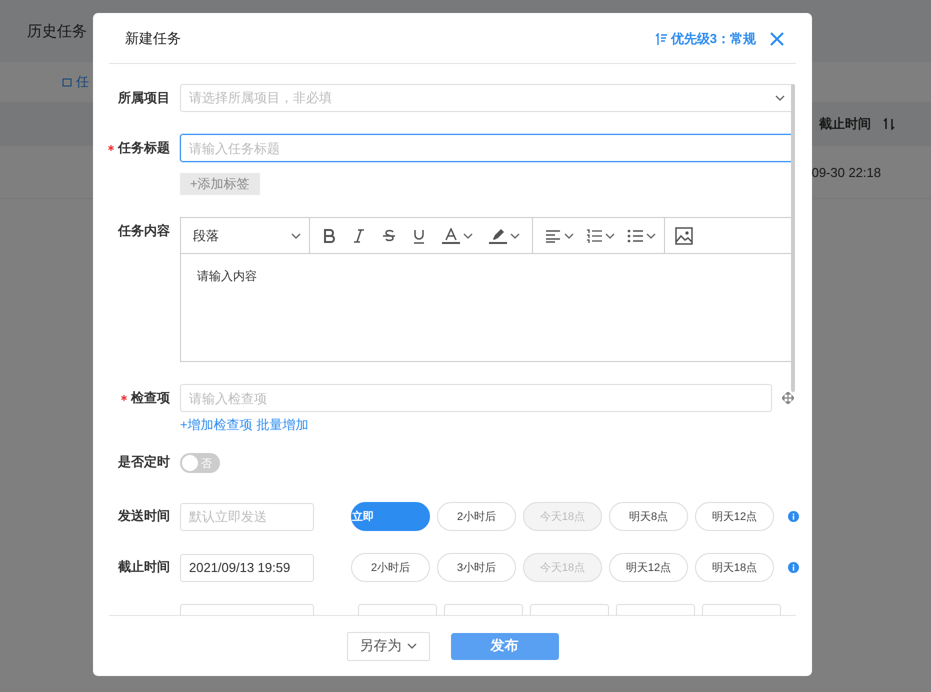 The height and width of the screenshot is (692, 931). What do you see at coordinates (487, 307) in the screenshot?
I see `content-input-area: 请输入内容` at bounding box center [487, 307].